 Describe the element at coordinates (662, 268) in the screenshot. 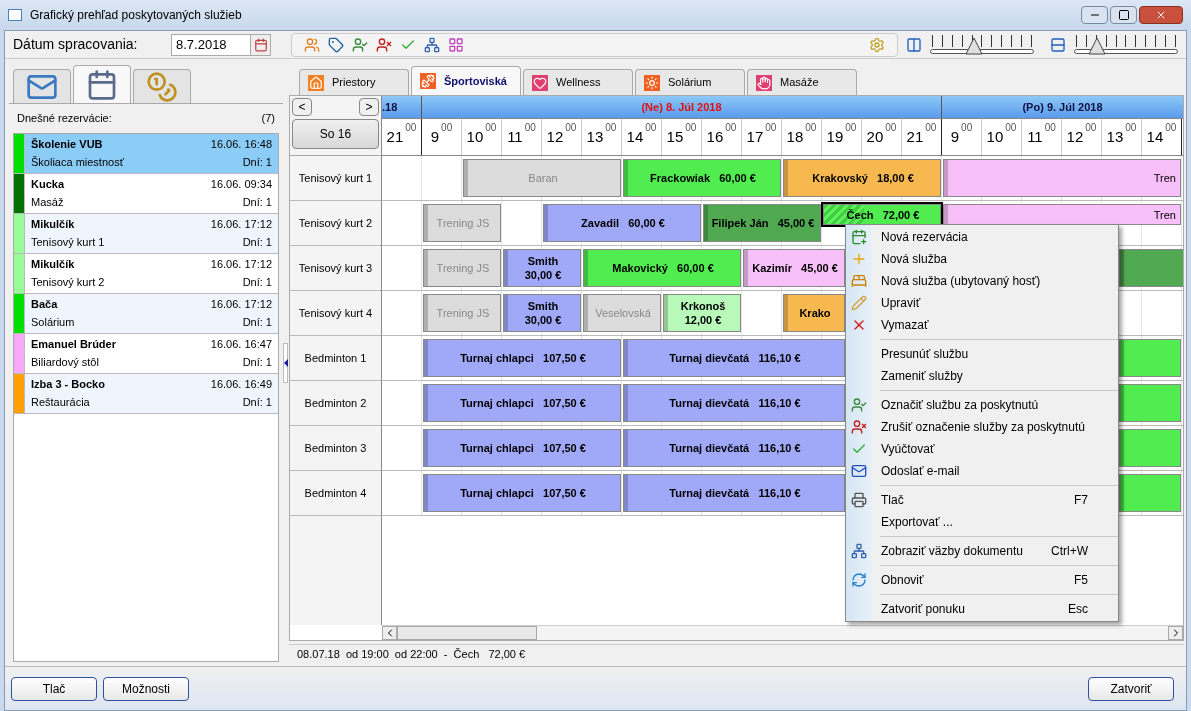

I see `booking-bar: Makovický 60,00 €` at that location.